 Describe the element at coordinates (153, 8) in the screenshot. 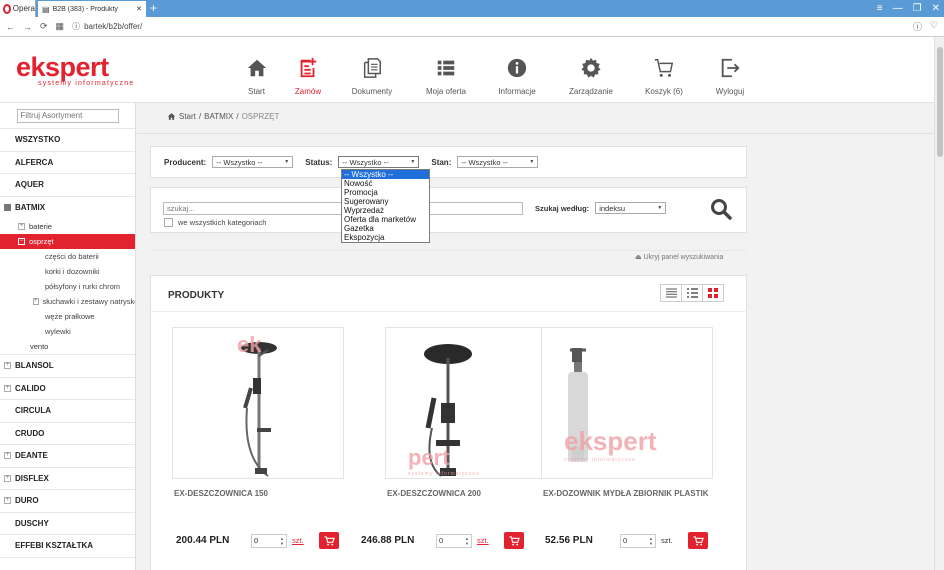

I see `new-tab-button: +` at that location.